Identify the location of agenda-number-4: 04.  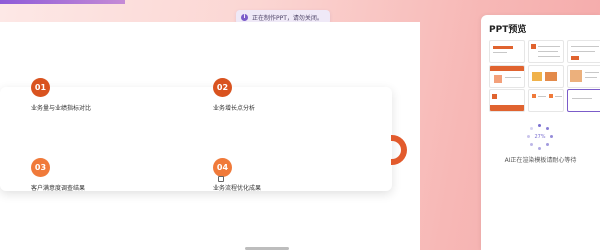
(222, 167).